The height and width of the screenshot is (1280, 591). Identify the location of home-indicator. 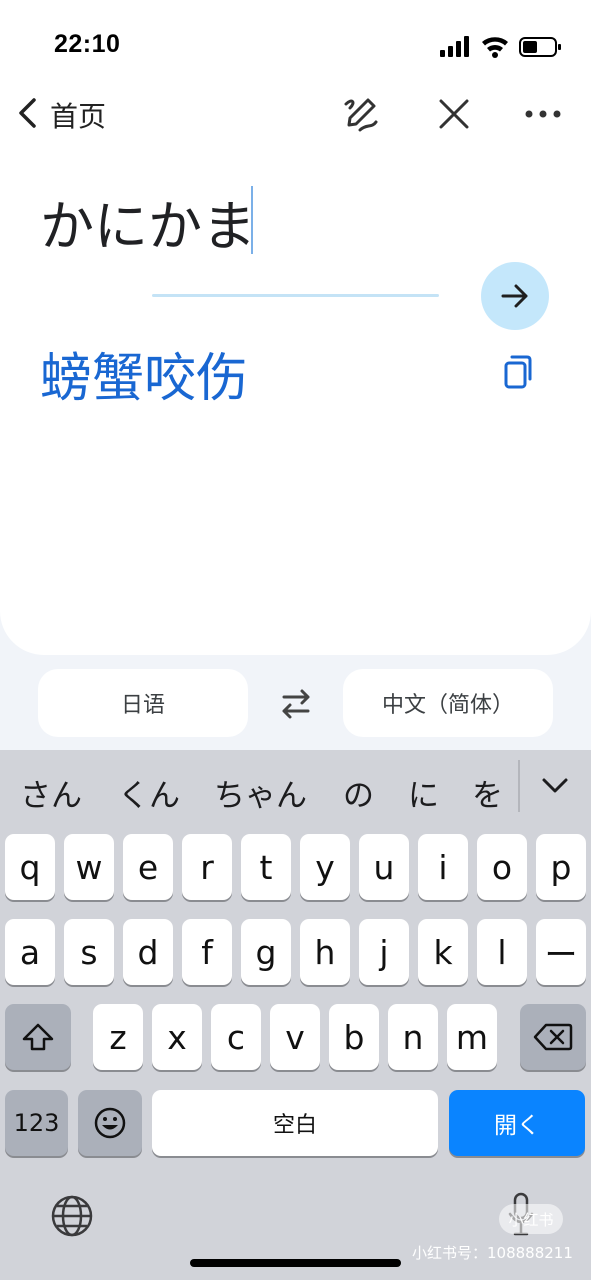
(295, 1263).